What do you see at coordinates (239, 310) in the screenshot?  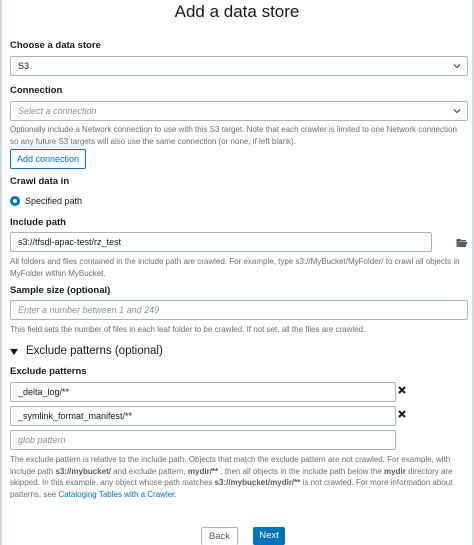 I see `sample-size-input: Enter a number between 1 and 249` at bounding box center [239, 310].